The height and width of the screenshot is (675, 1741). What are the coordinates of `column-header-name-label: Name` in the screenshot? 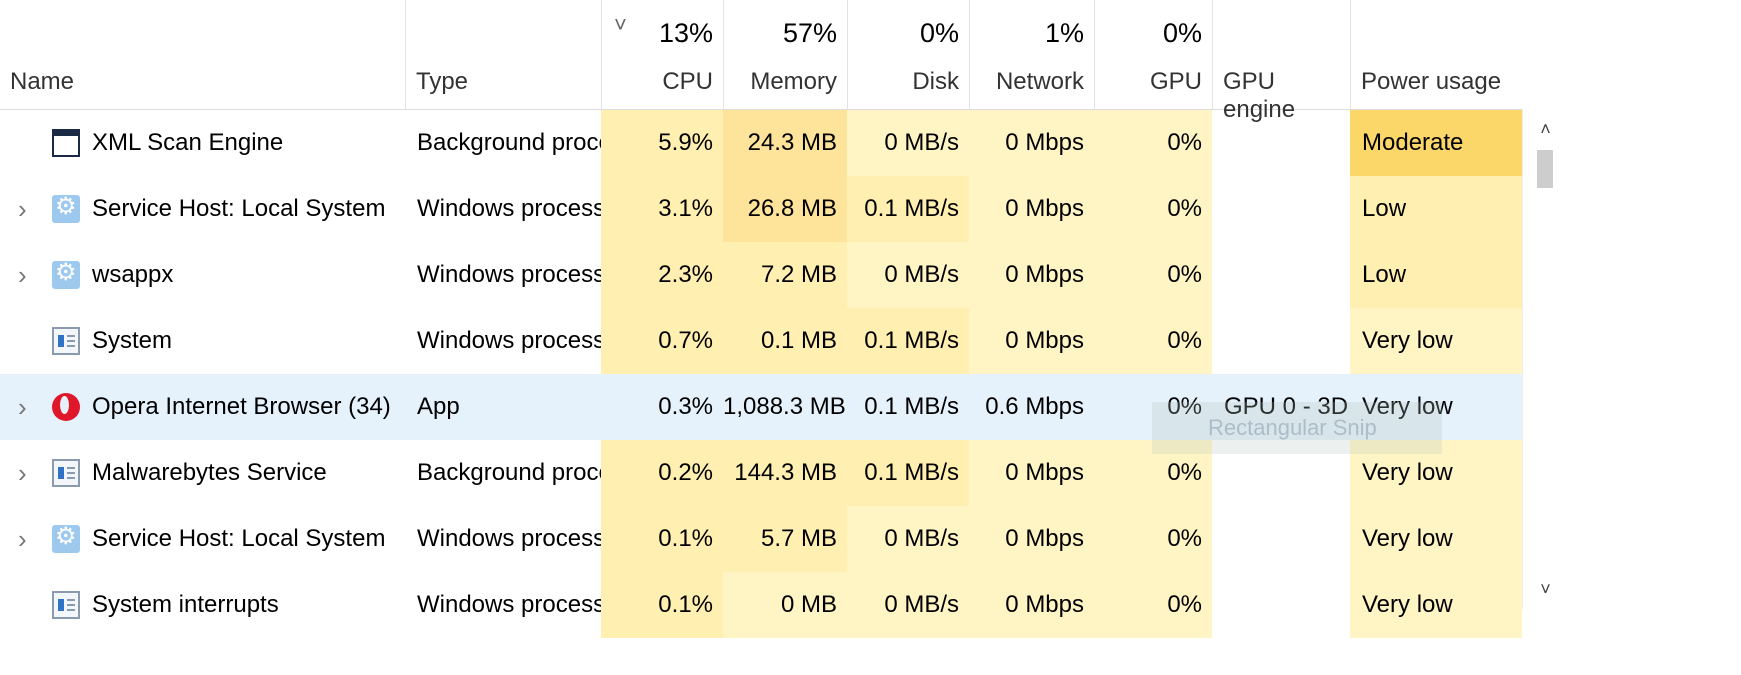 It's located at (42, 81).